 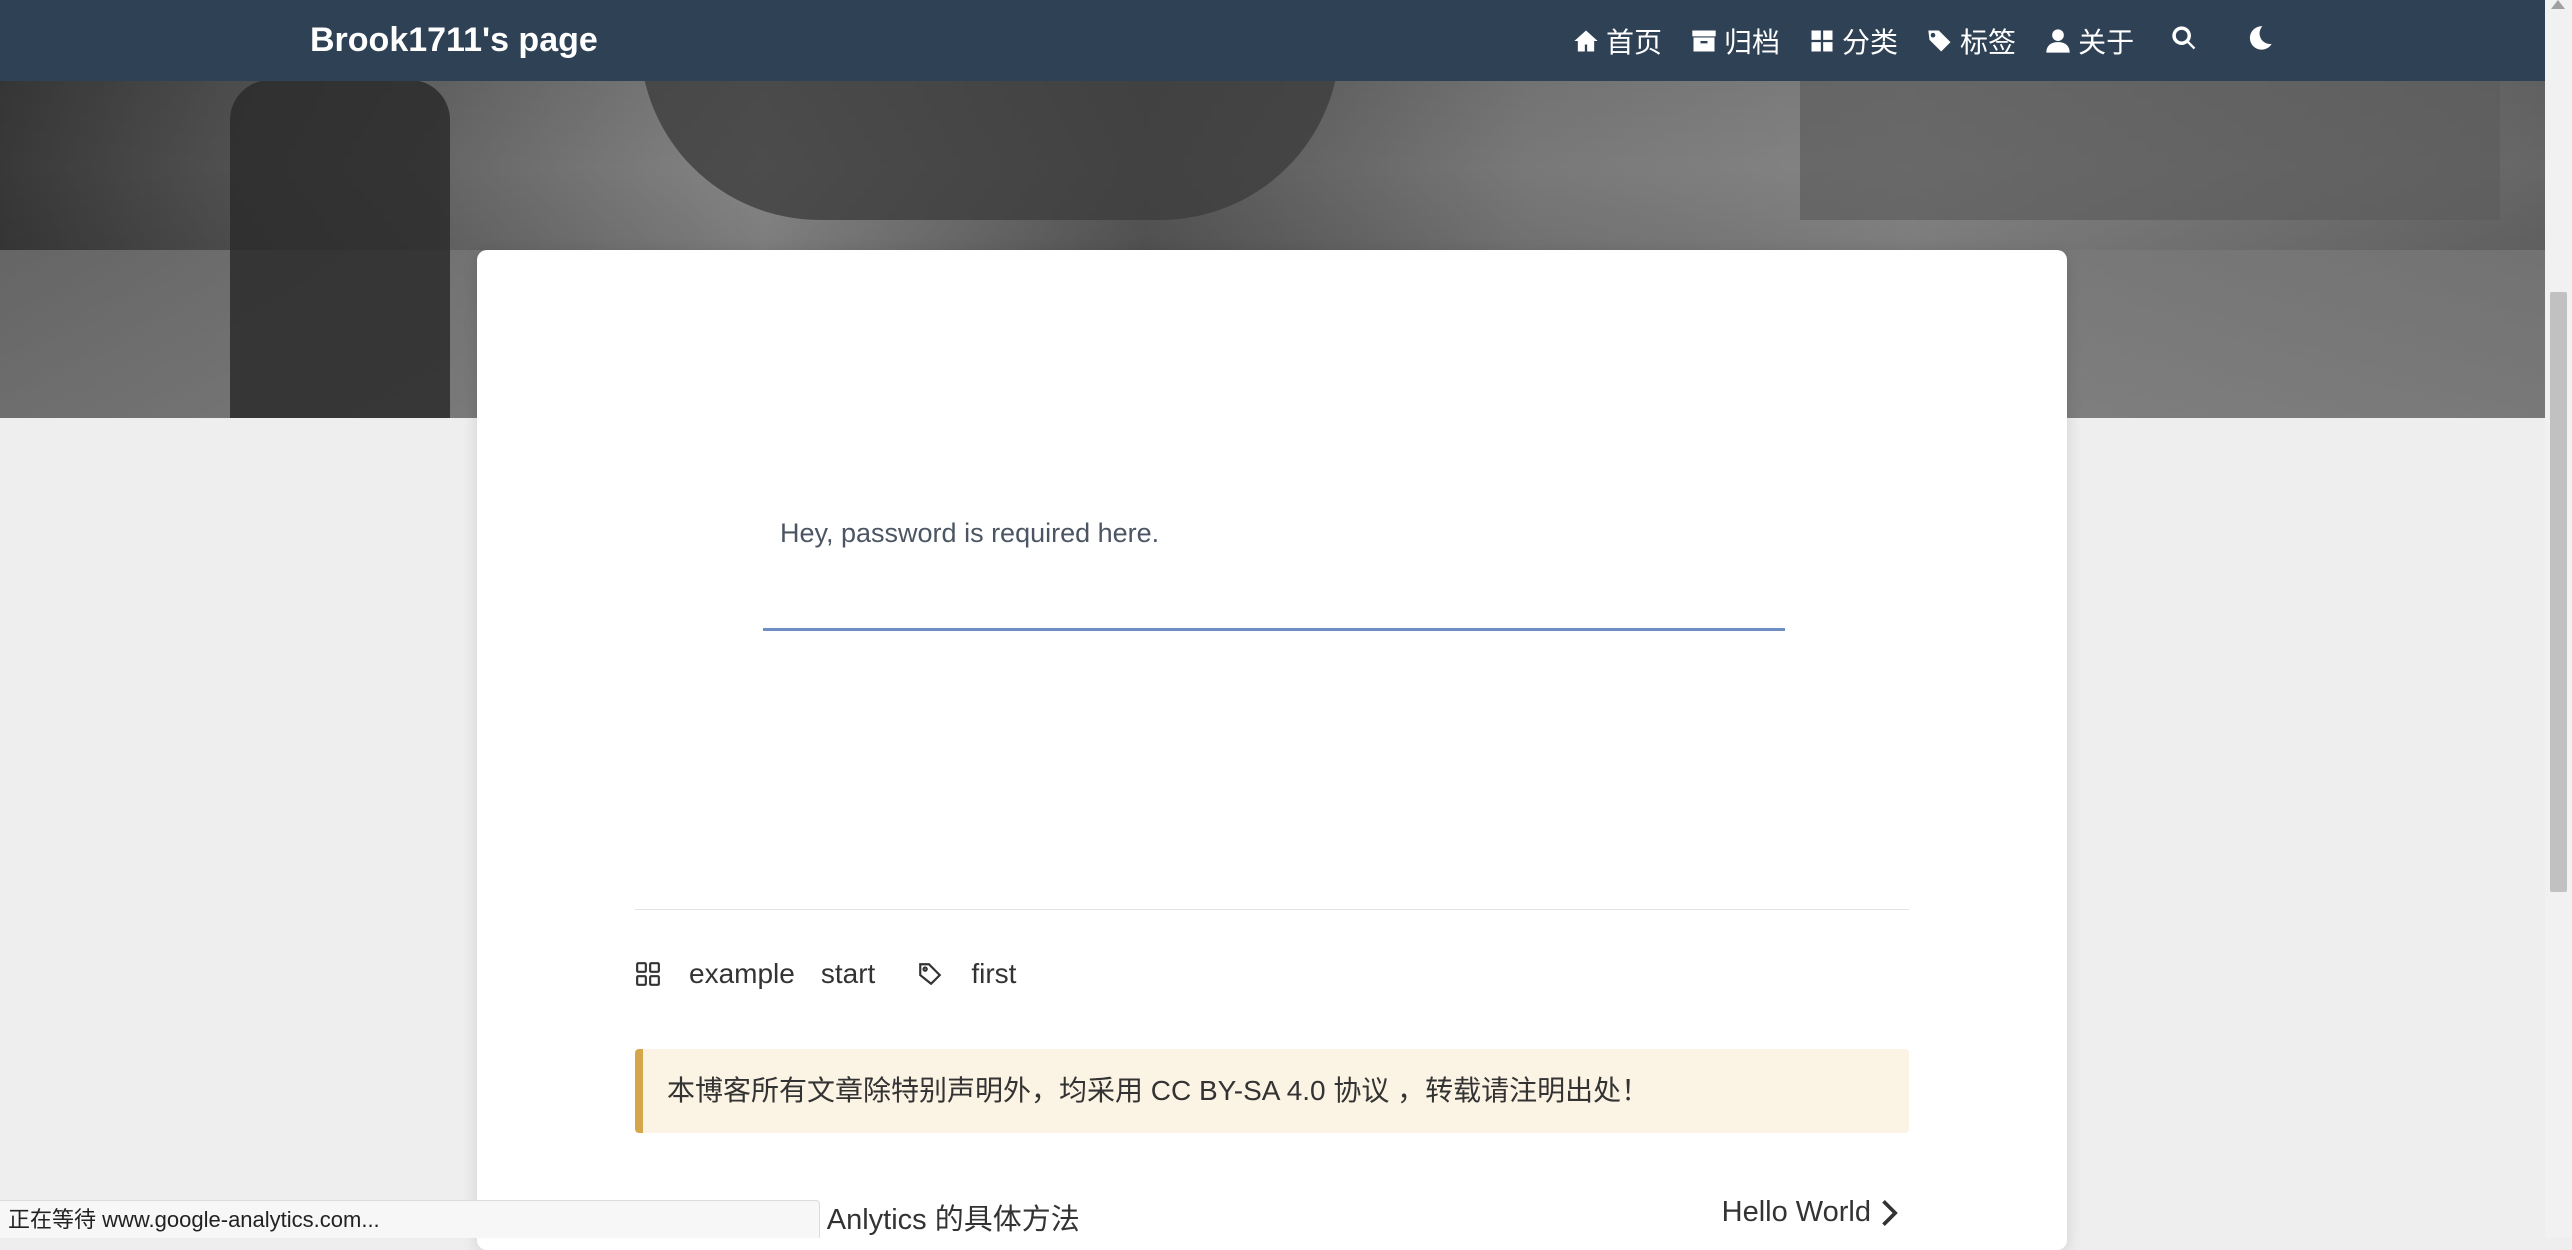 What do you see at coordinates (2558, 4) in the screenshot?
I see `scroll-up-arrow-icon` at bounding box center [2558, 4].